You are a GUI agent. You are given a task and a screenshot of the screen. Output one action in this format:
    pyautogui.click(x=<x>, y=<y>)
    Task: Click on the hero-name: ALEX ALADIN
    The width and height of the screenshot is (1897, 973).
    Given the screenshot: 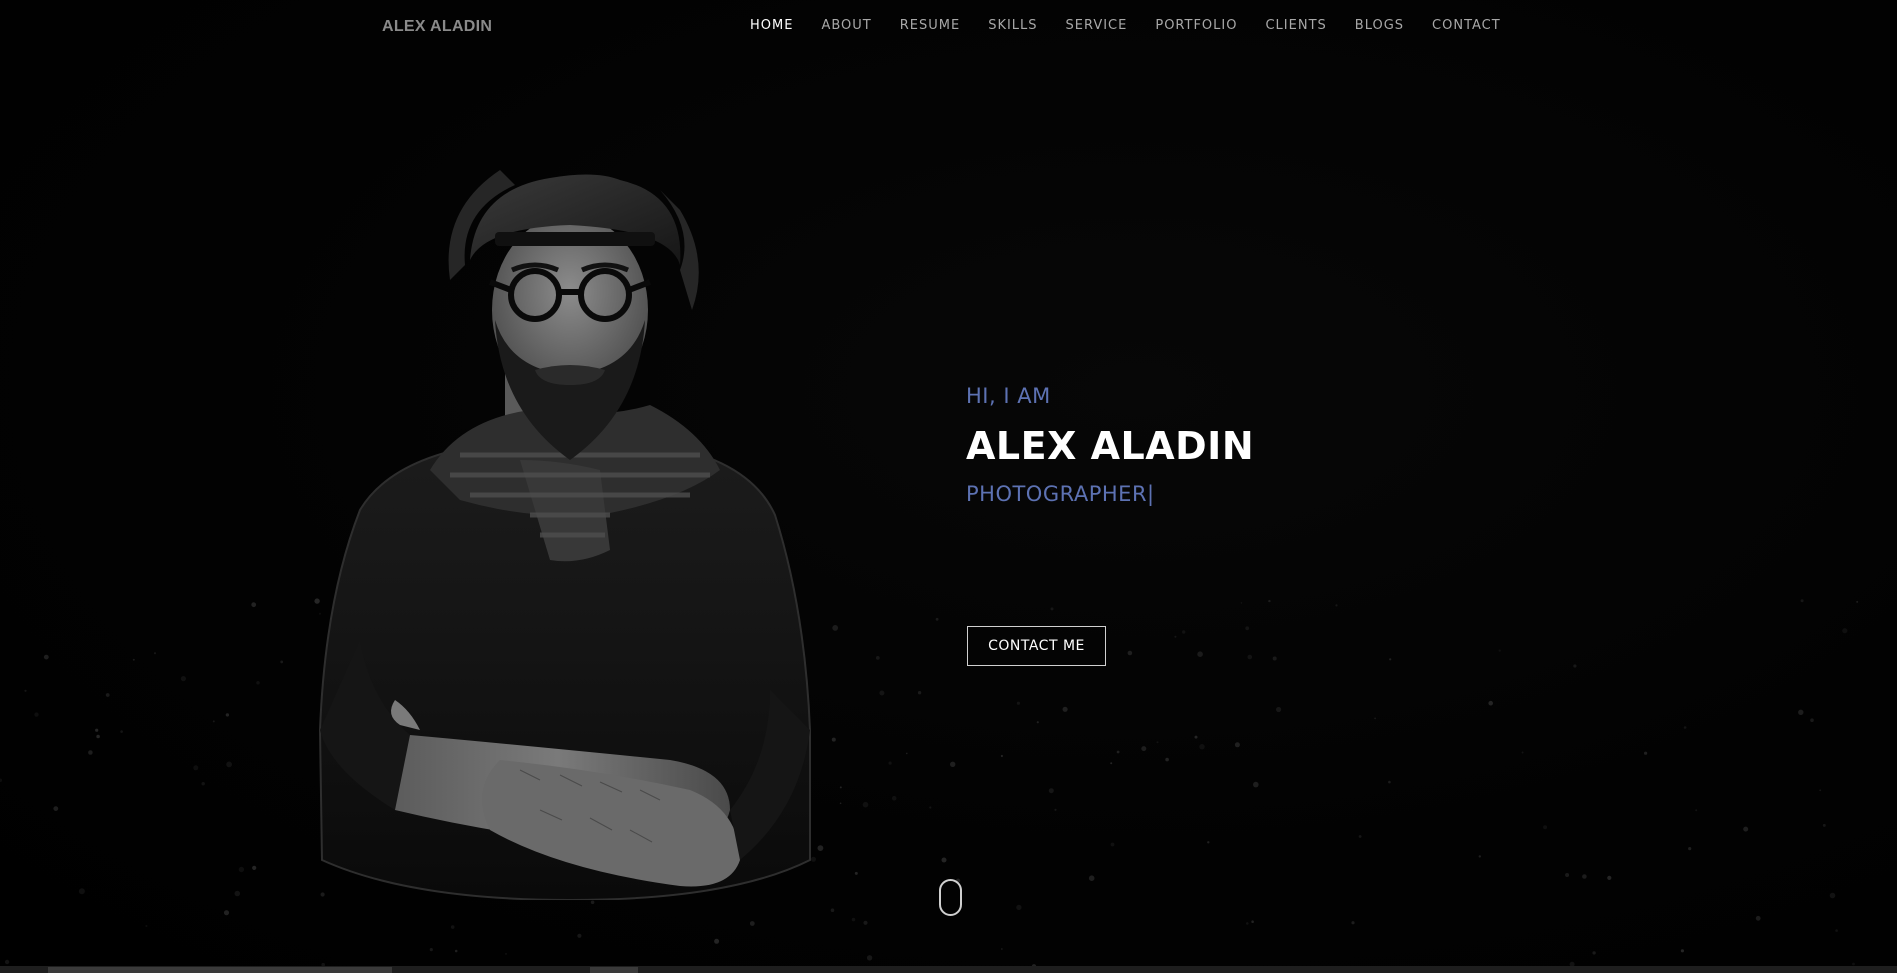 What is the action you would take?
    pyautogui.click(x=1110, y=446)
    